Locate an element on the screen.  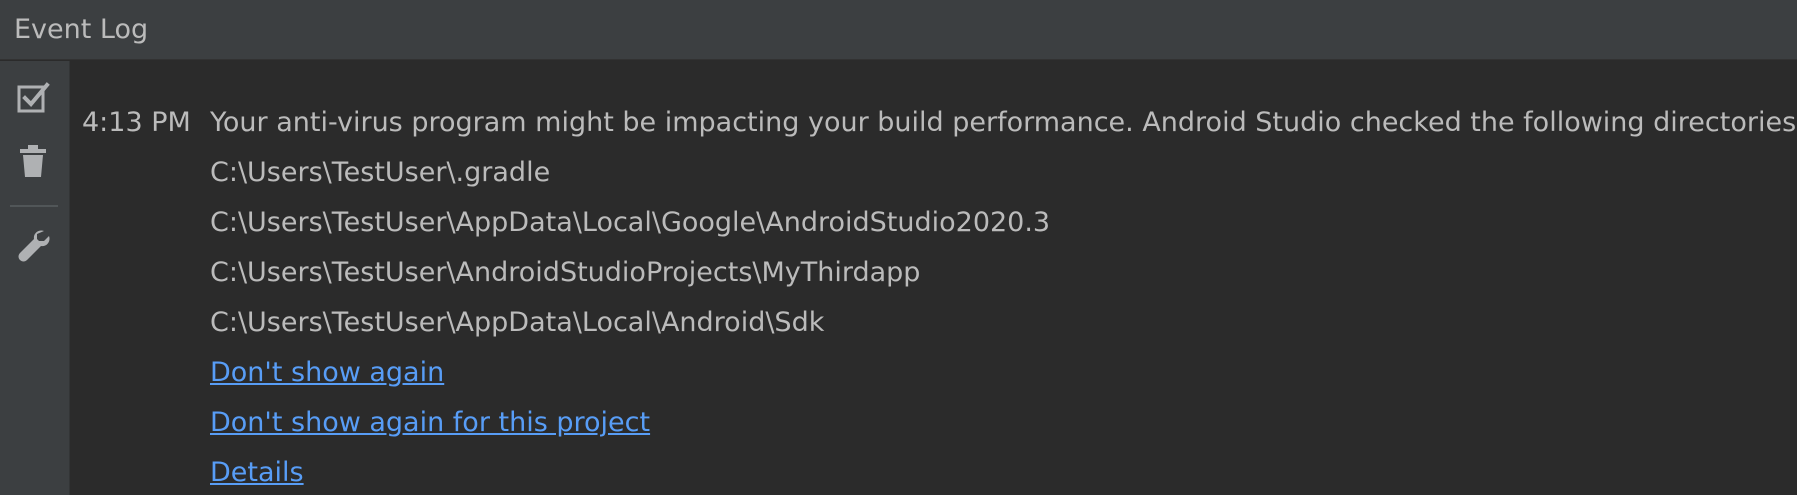
directory-path: C:\Users\TestUser\.gradle is located at coordinates (380, 172).